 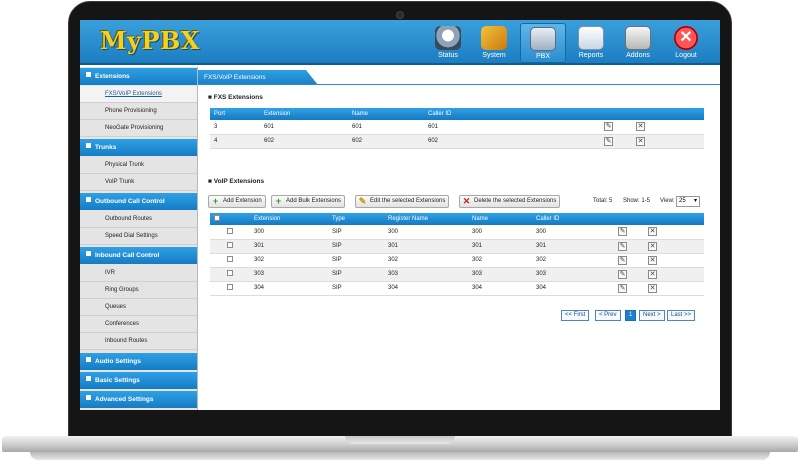 I want to click on col-edit, so click(x=629, y=219).